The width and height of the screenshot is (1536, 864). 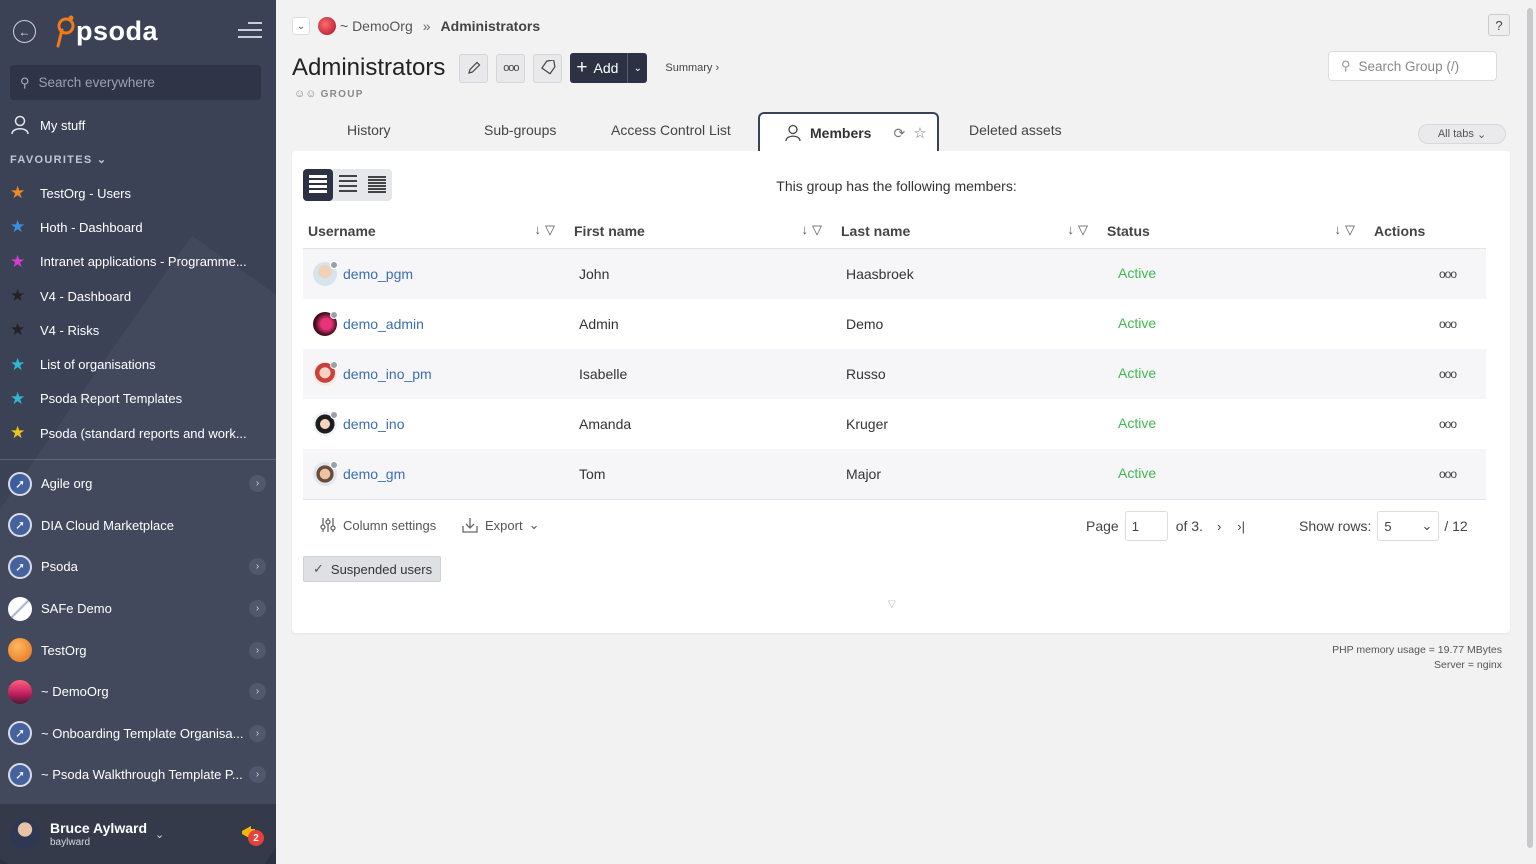 I want to click on tab-members: Members ⟳ ☆, so click(x=848, y=132).